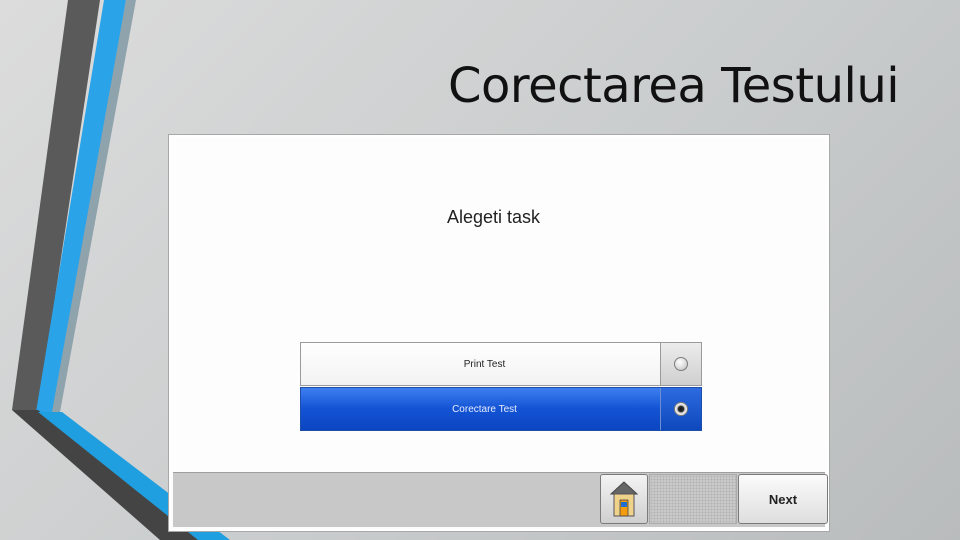 The height and width of the screenshot is (540, 960). I want to click on option-label: Corectare Test, so click(484, 409).